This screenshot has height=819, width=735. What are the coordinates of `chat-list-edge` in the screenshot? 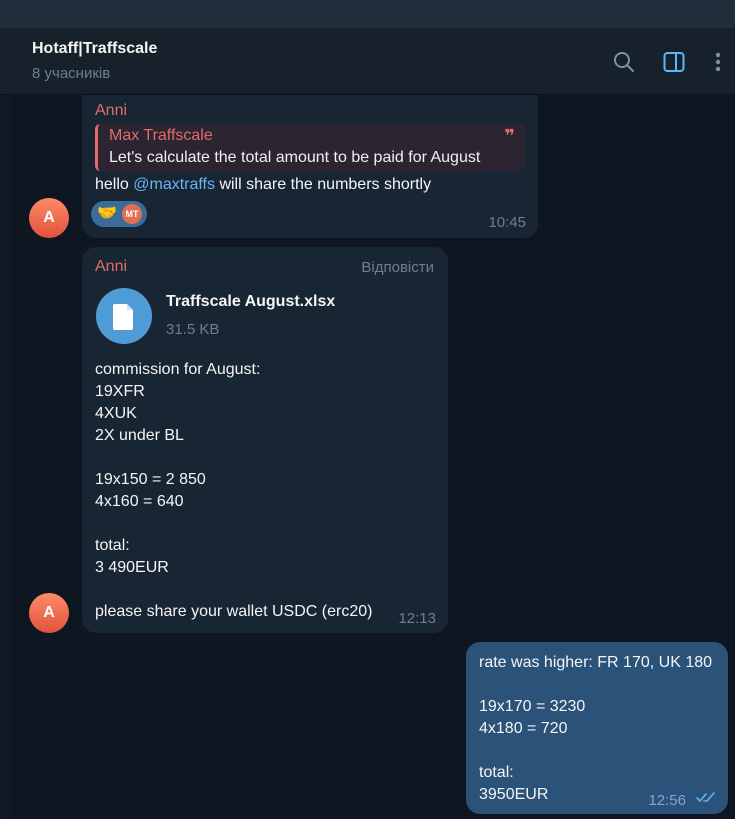 It's located at (6, 457).